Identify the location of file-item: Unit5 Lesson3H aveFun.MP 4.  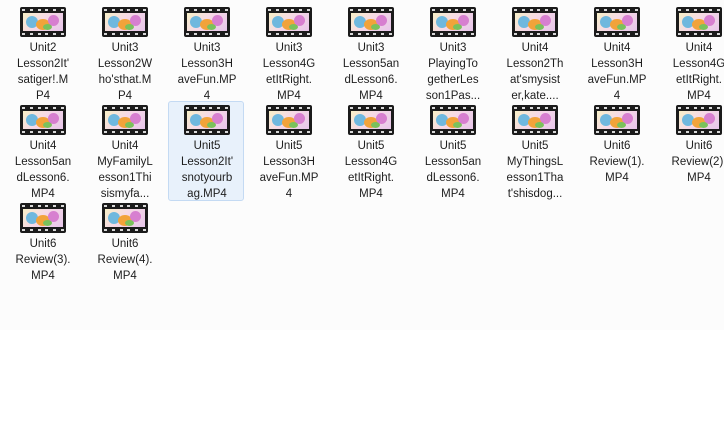
(288, 151).